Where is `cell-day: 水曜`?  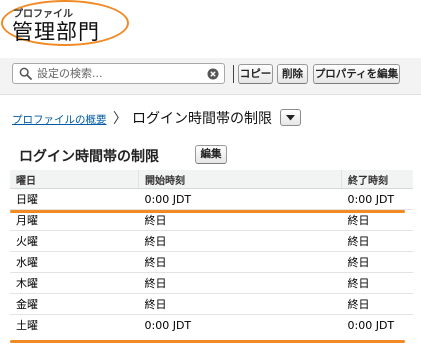
cell-day: 水曜 is located at coordinates (74, 262).